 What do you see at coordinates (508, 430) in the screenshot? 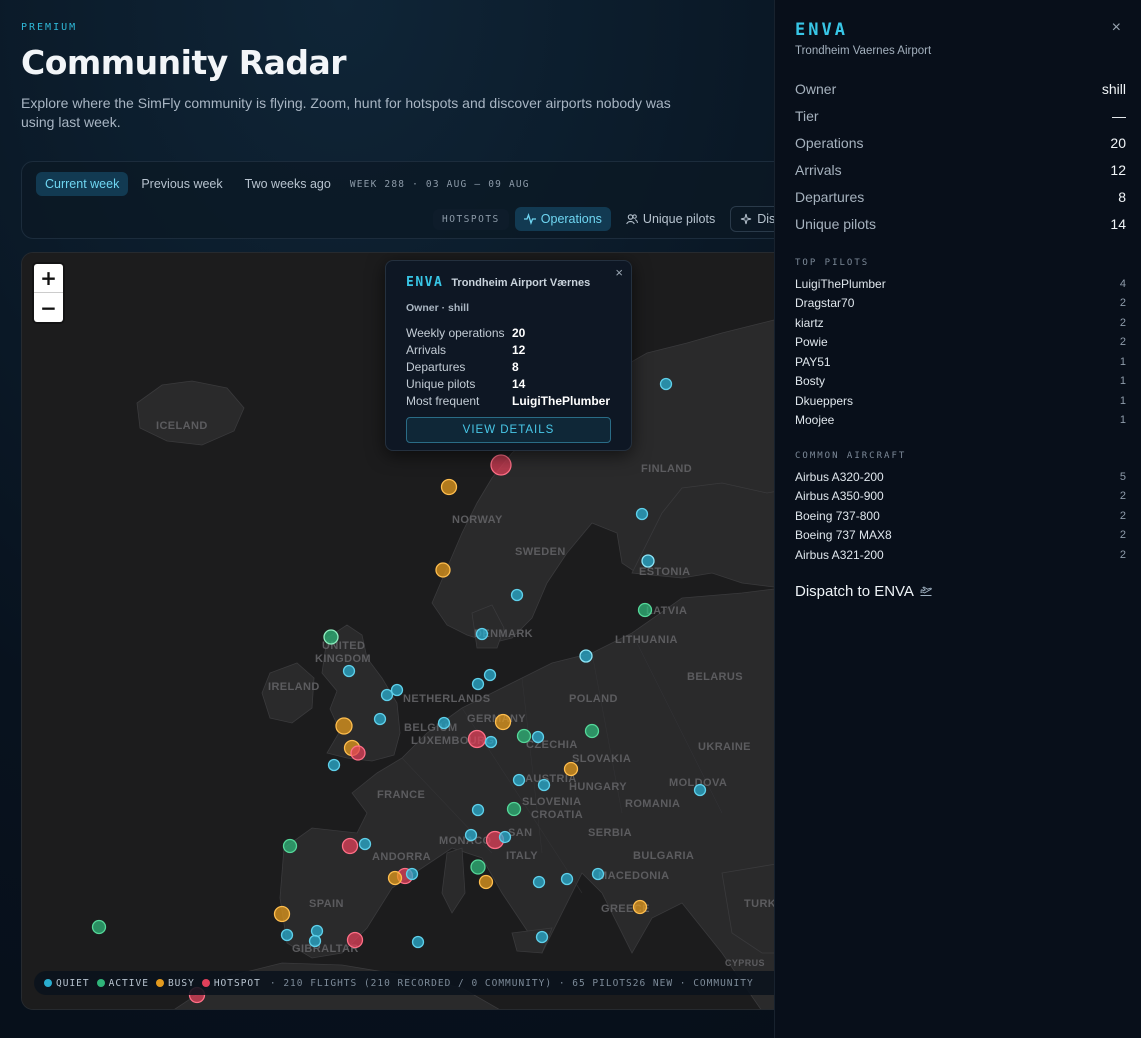
I see `view-details-button: VIEW DETAILS` at bounding box center [508, 430].